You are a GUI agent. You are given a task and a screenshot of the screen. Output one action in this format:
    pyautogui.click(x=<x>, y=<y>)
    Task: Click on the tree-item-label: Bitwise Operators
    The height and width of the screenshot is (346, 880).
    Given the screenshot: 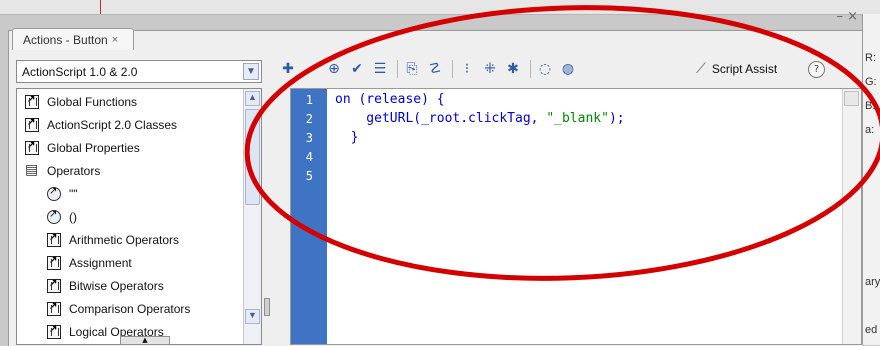 What is the action you would take?
    pyautogui.click(x=116, y=286)
    